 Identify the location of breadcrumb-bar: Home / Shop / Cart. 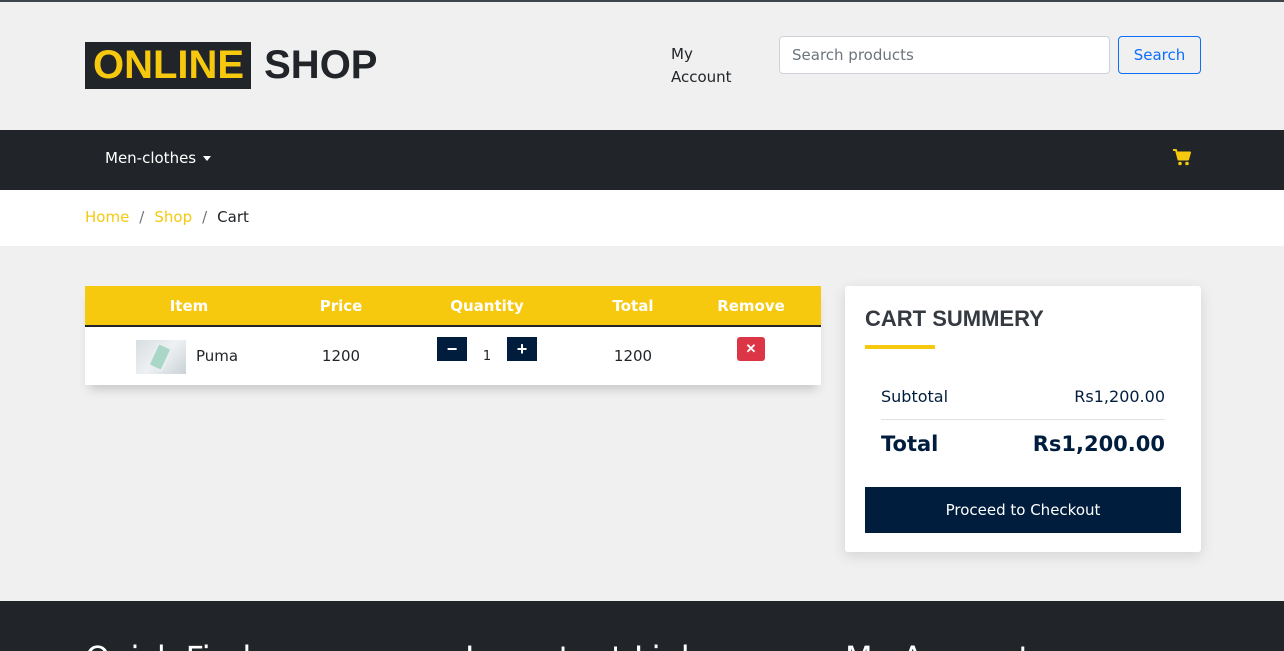
(642, 218).